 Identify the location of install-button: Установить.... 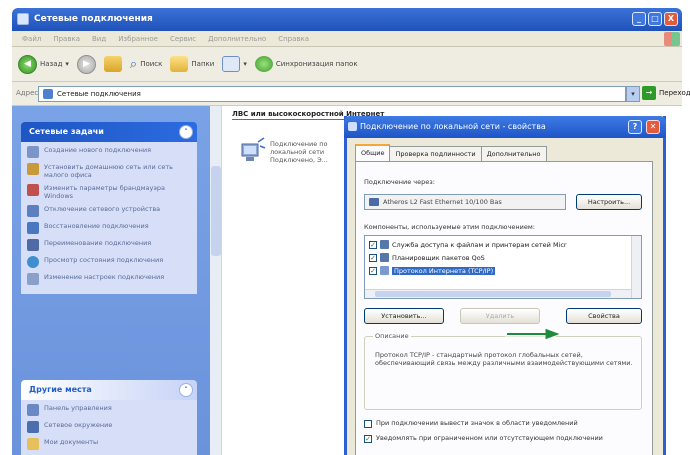
(404, 316).